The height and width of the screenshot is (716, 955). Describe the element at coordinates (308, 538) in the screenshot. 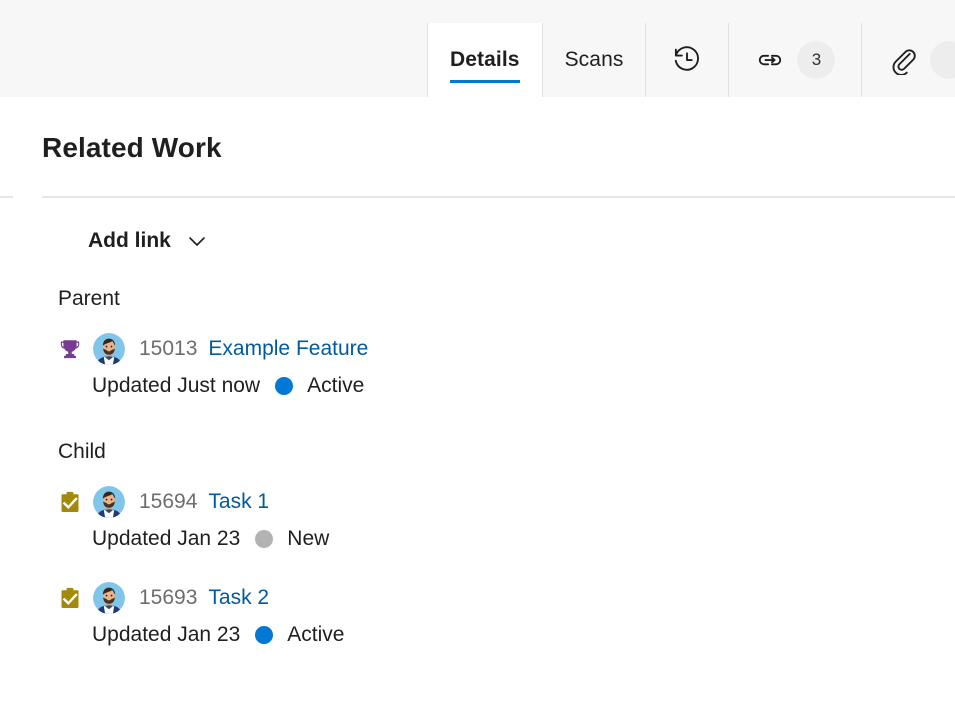

I see `status-badge: New` at that location.